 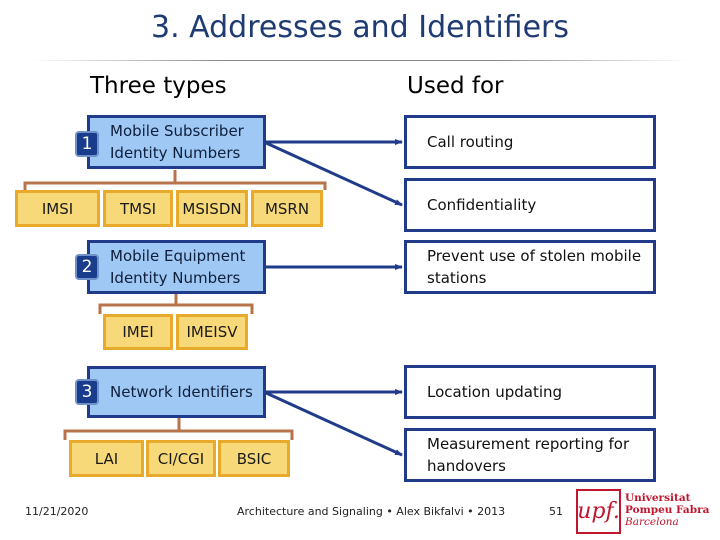 I want to click on identifier-box: MSISDN, so click(x=212, y=208).